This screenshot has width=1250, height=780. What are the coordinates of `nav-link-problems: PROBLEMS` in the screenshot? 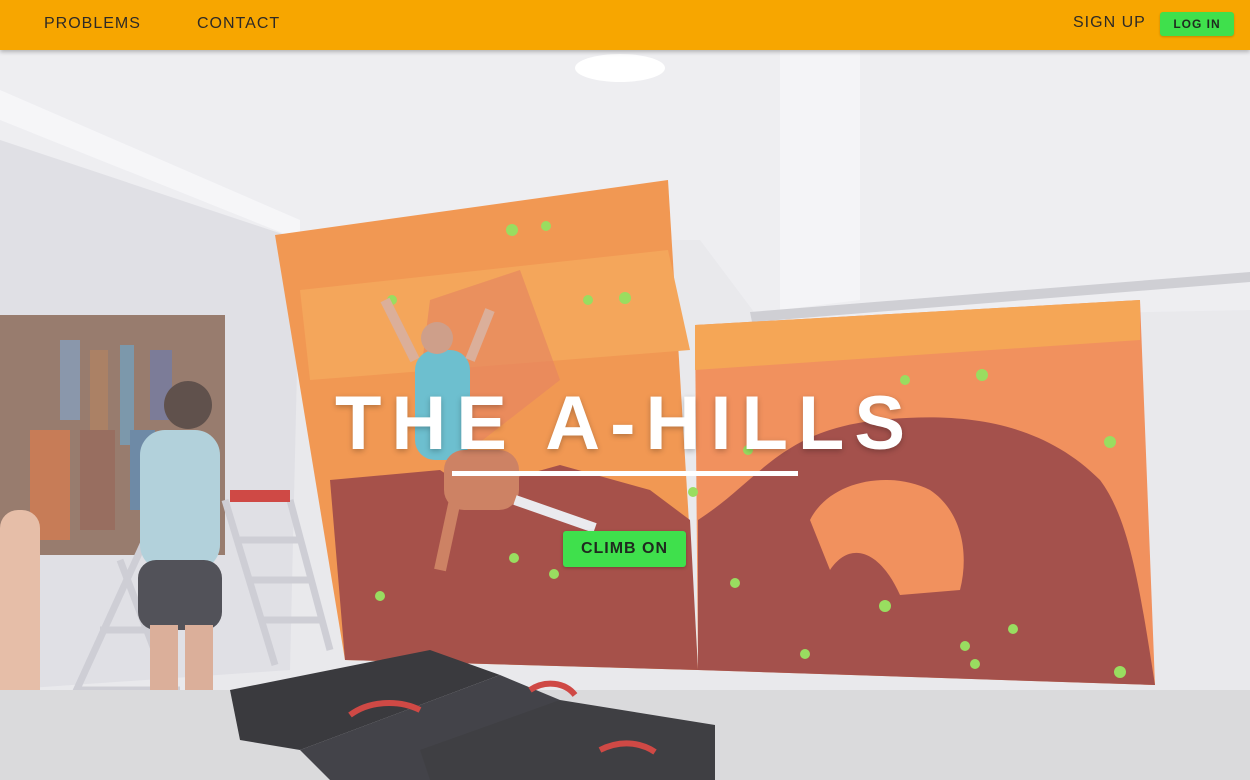 It's located at (92, 24).